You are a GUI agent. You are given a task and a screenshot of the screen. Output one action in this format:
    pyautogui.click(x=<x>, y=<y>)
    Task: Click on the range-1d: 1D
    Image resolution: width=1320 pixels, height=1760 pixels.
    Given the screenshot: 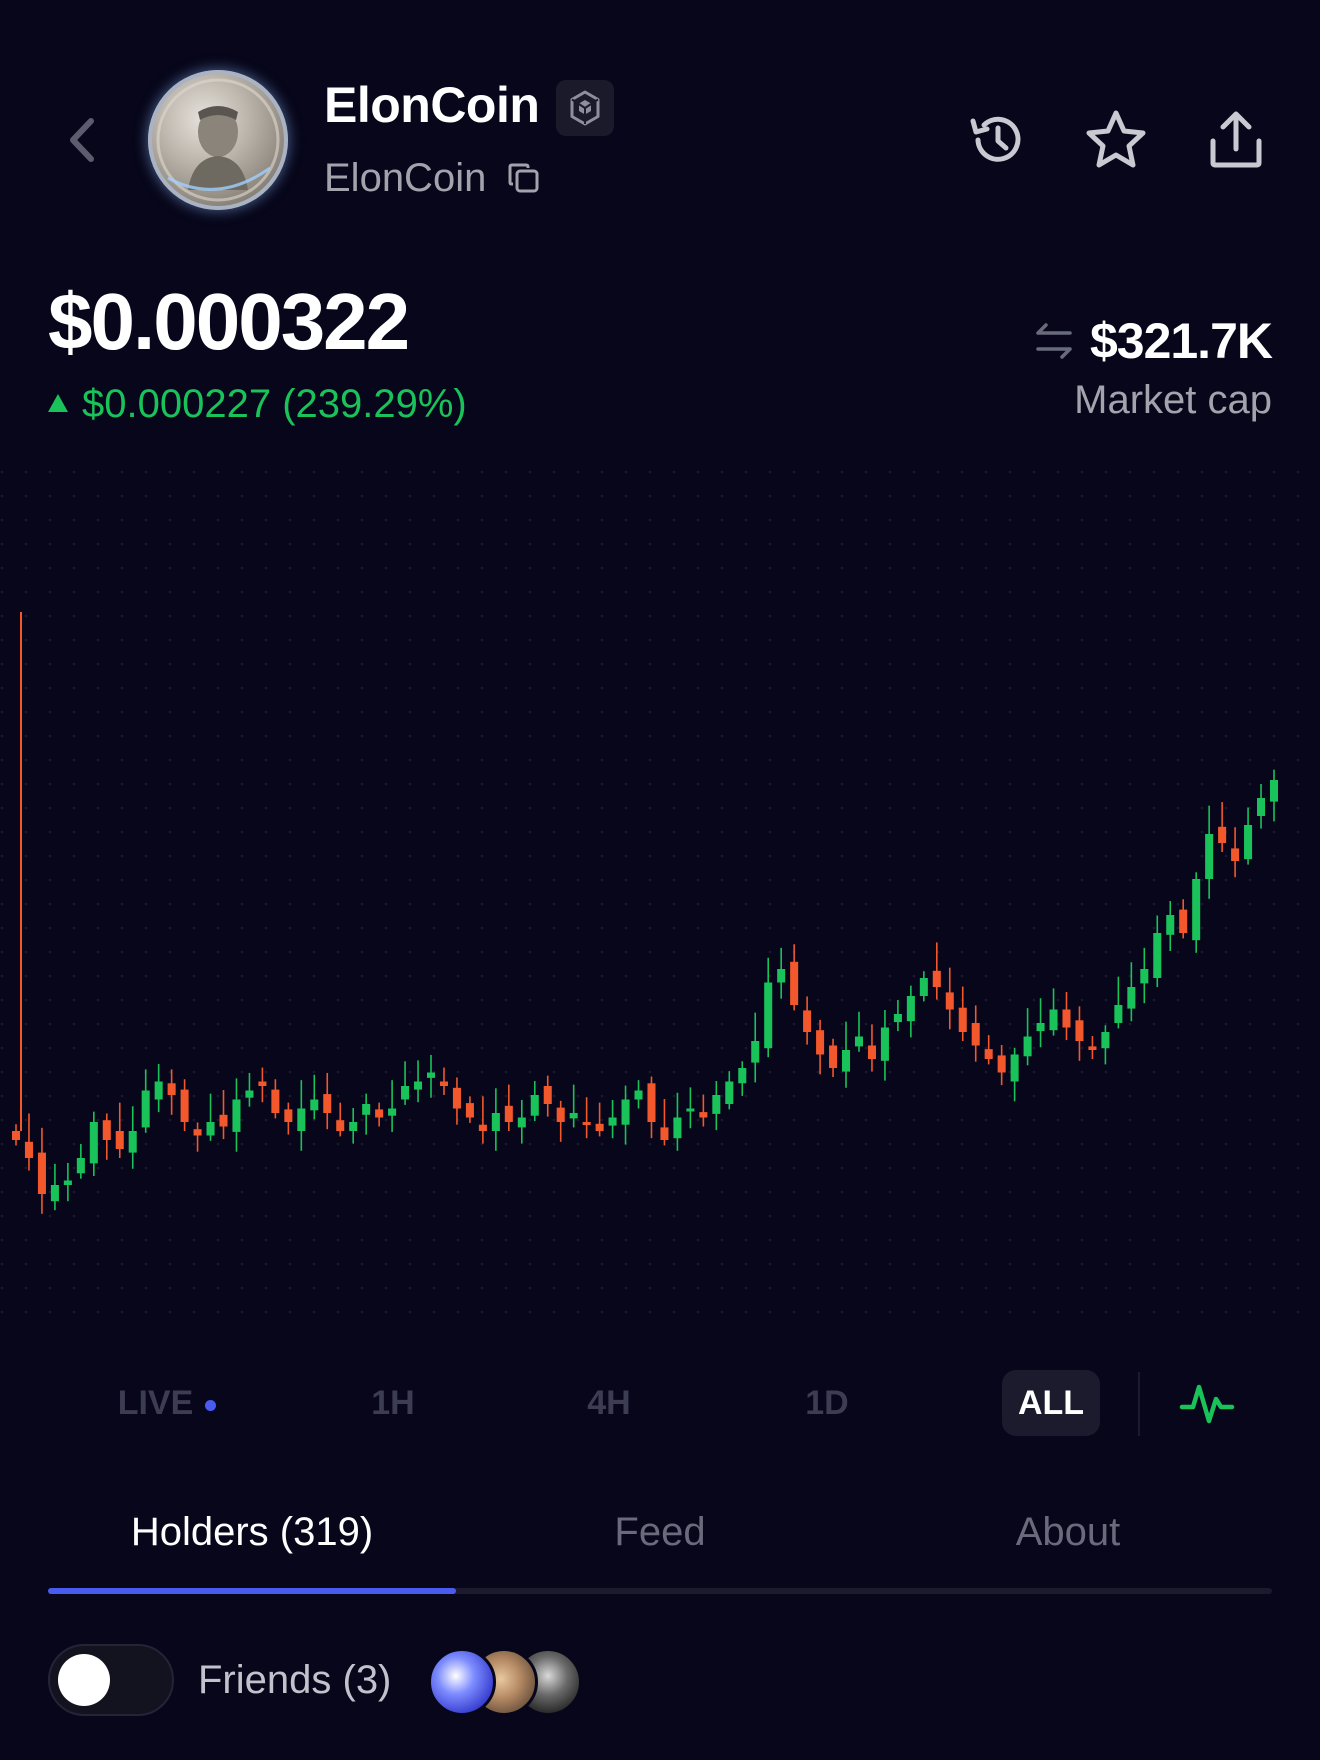 What is the action you would take?
    pyautogui.click(x=827, y=1403)
    